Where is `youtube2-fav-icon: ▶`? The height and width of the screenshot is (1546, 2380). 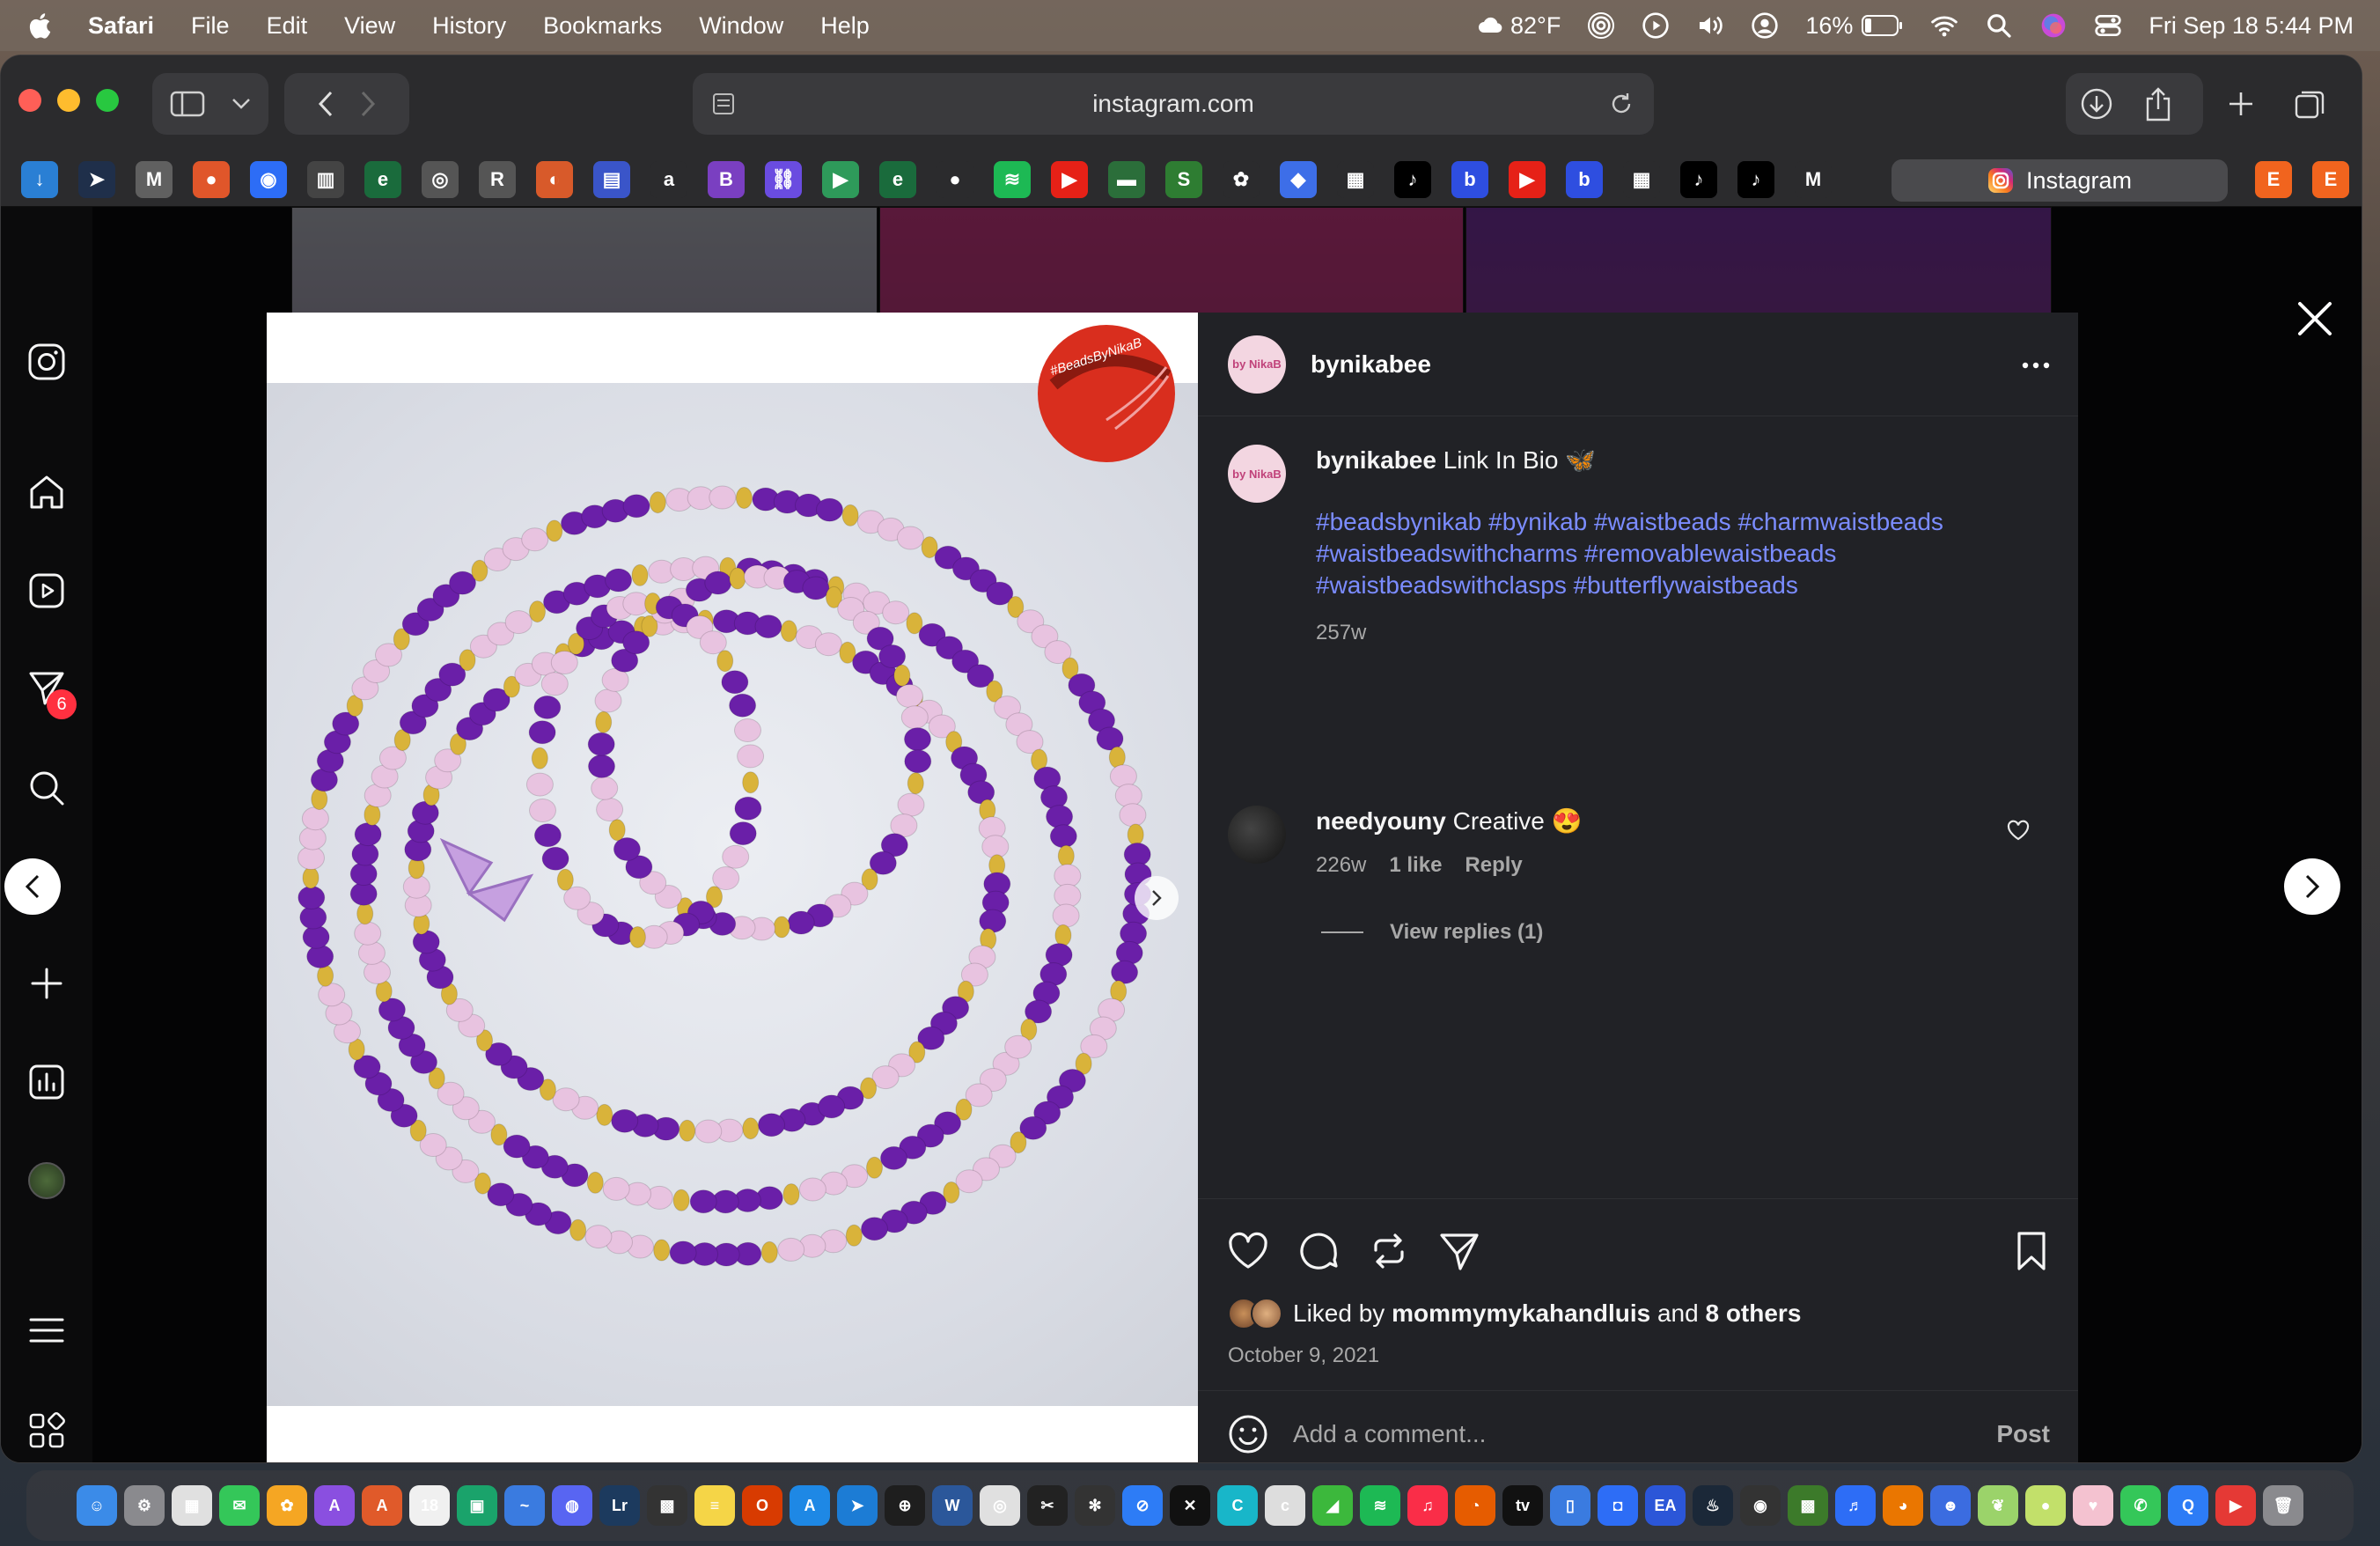
youtube2-fav-icon: ▶ is located at coordinates (1527, 179).